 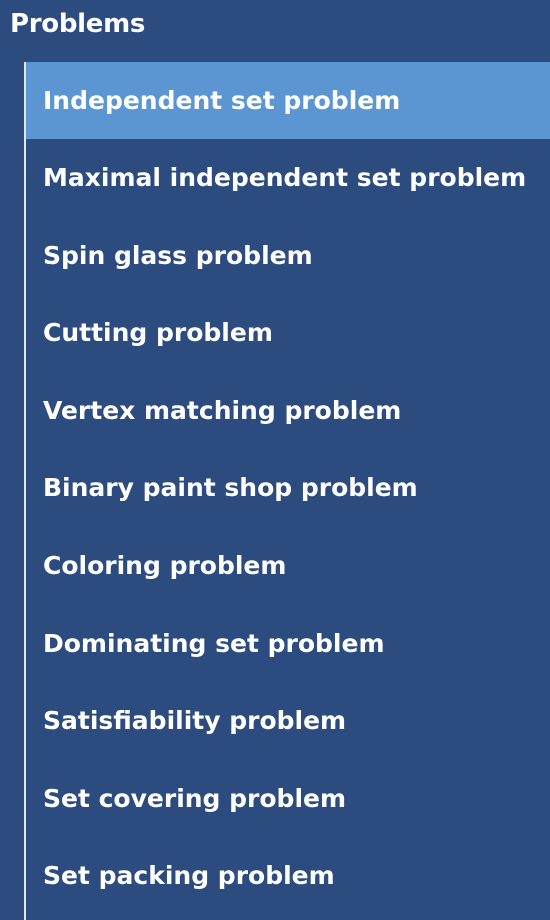 What do you see at coordinates (288, 566) in the screenshot?
I see `nav-item-coloring-problem: Coloring problem` at bounding box center [288, 566].